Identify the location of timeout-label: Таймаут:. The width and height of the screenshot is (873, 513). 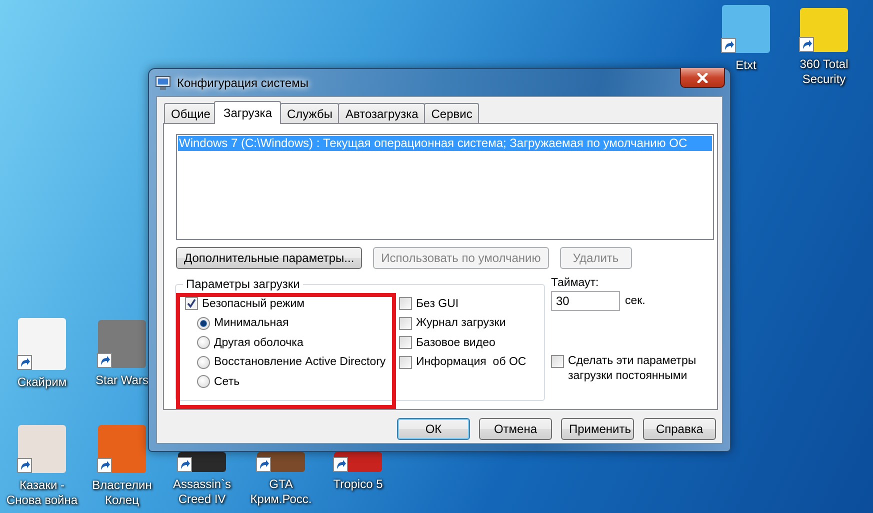
(575, 283).